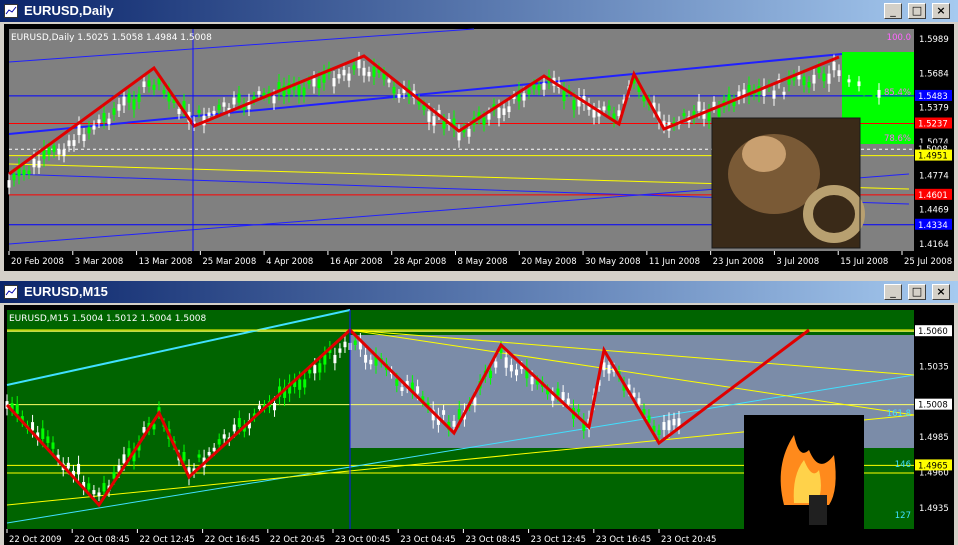 The image size is (958, 545). What do you see at coordinates (229, 262) in the screenshot?
I see `time-axis-label: 25 Mar 2008` at bounding box center [229, 262].